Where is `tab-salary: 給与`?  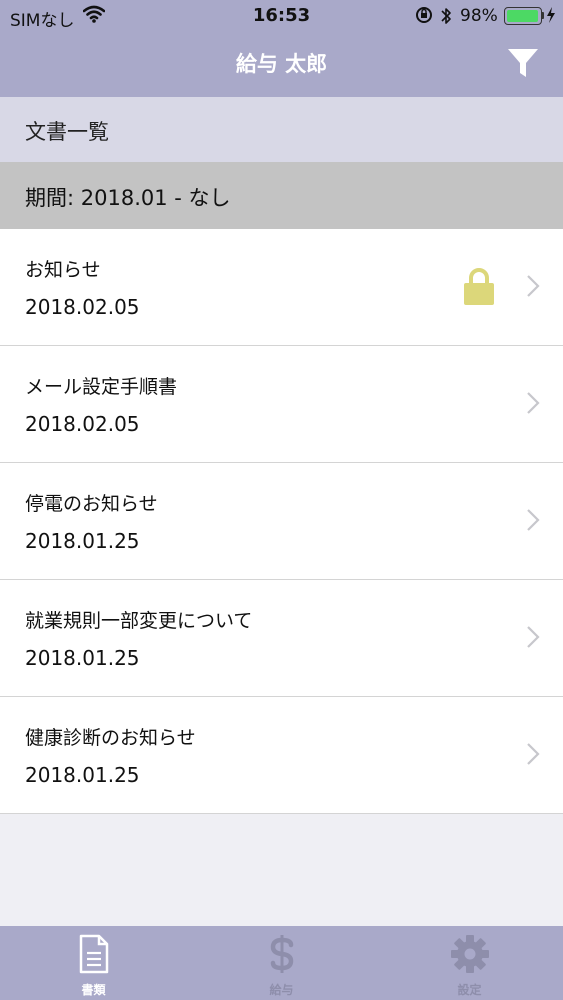 tab-salary: 給与 is located at coordinates (281, 963).